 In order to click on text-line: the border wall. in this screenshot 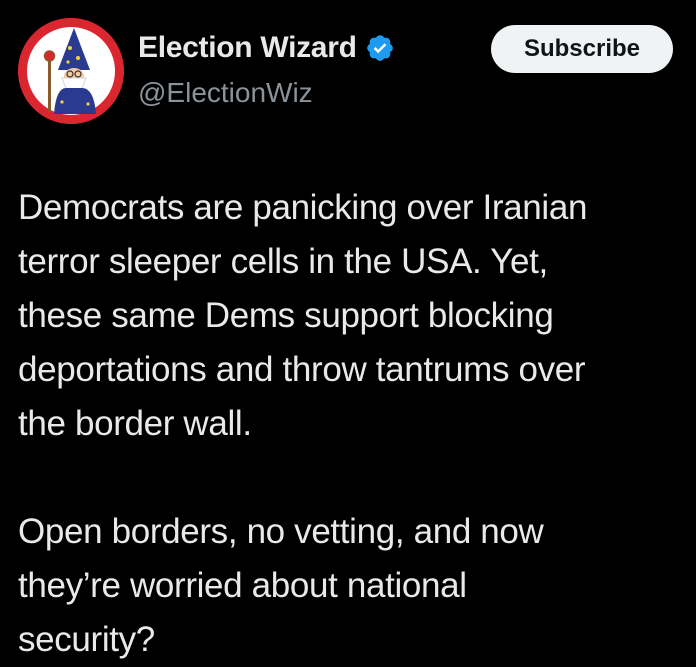, I will do `click(135, 423)`.